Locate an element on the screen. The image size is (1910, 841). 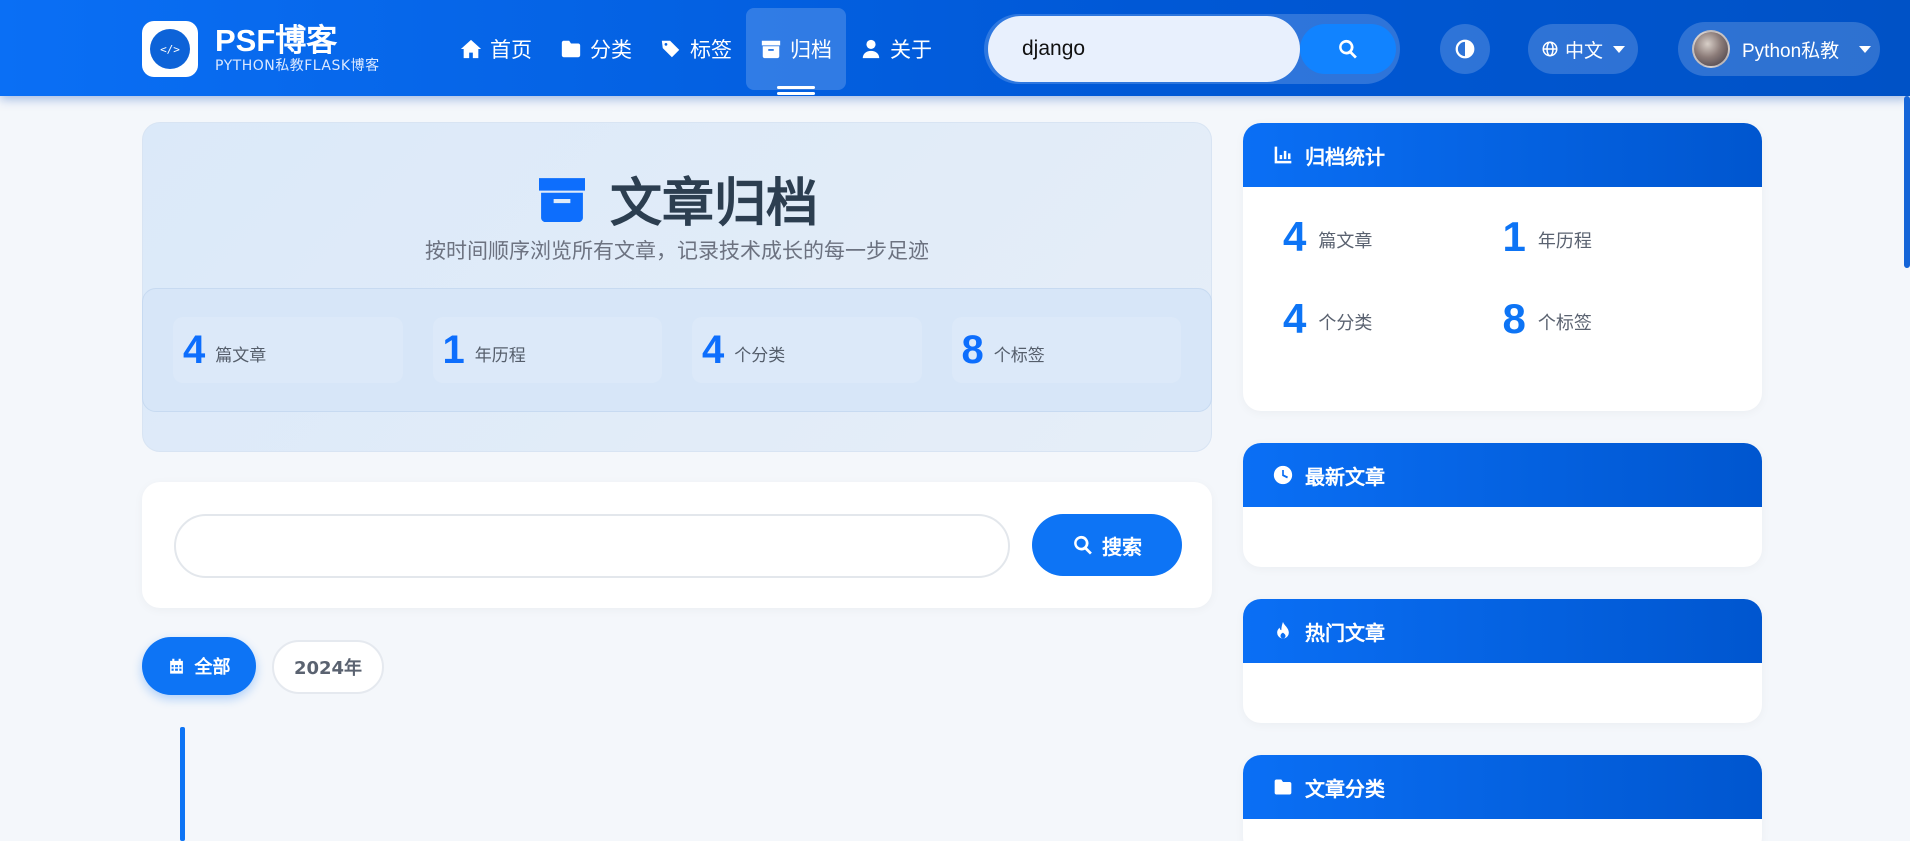
nav-tags-label: 标签 is located at coordinates (711, 50).